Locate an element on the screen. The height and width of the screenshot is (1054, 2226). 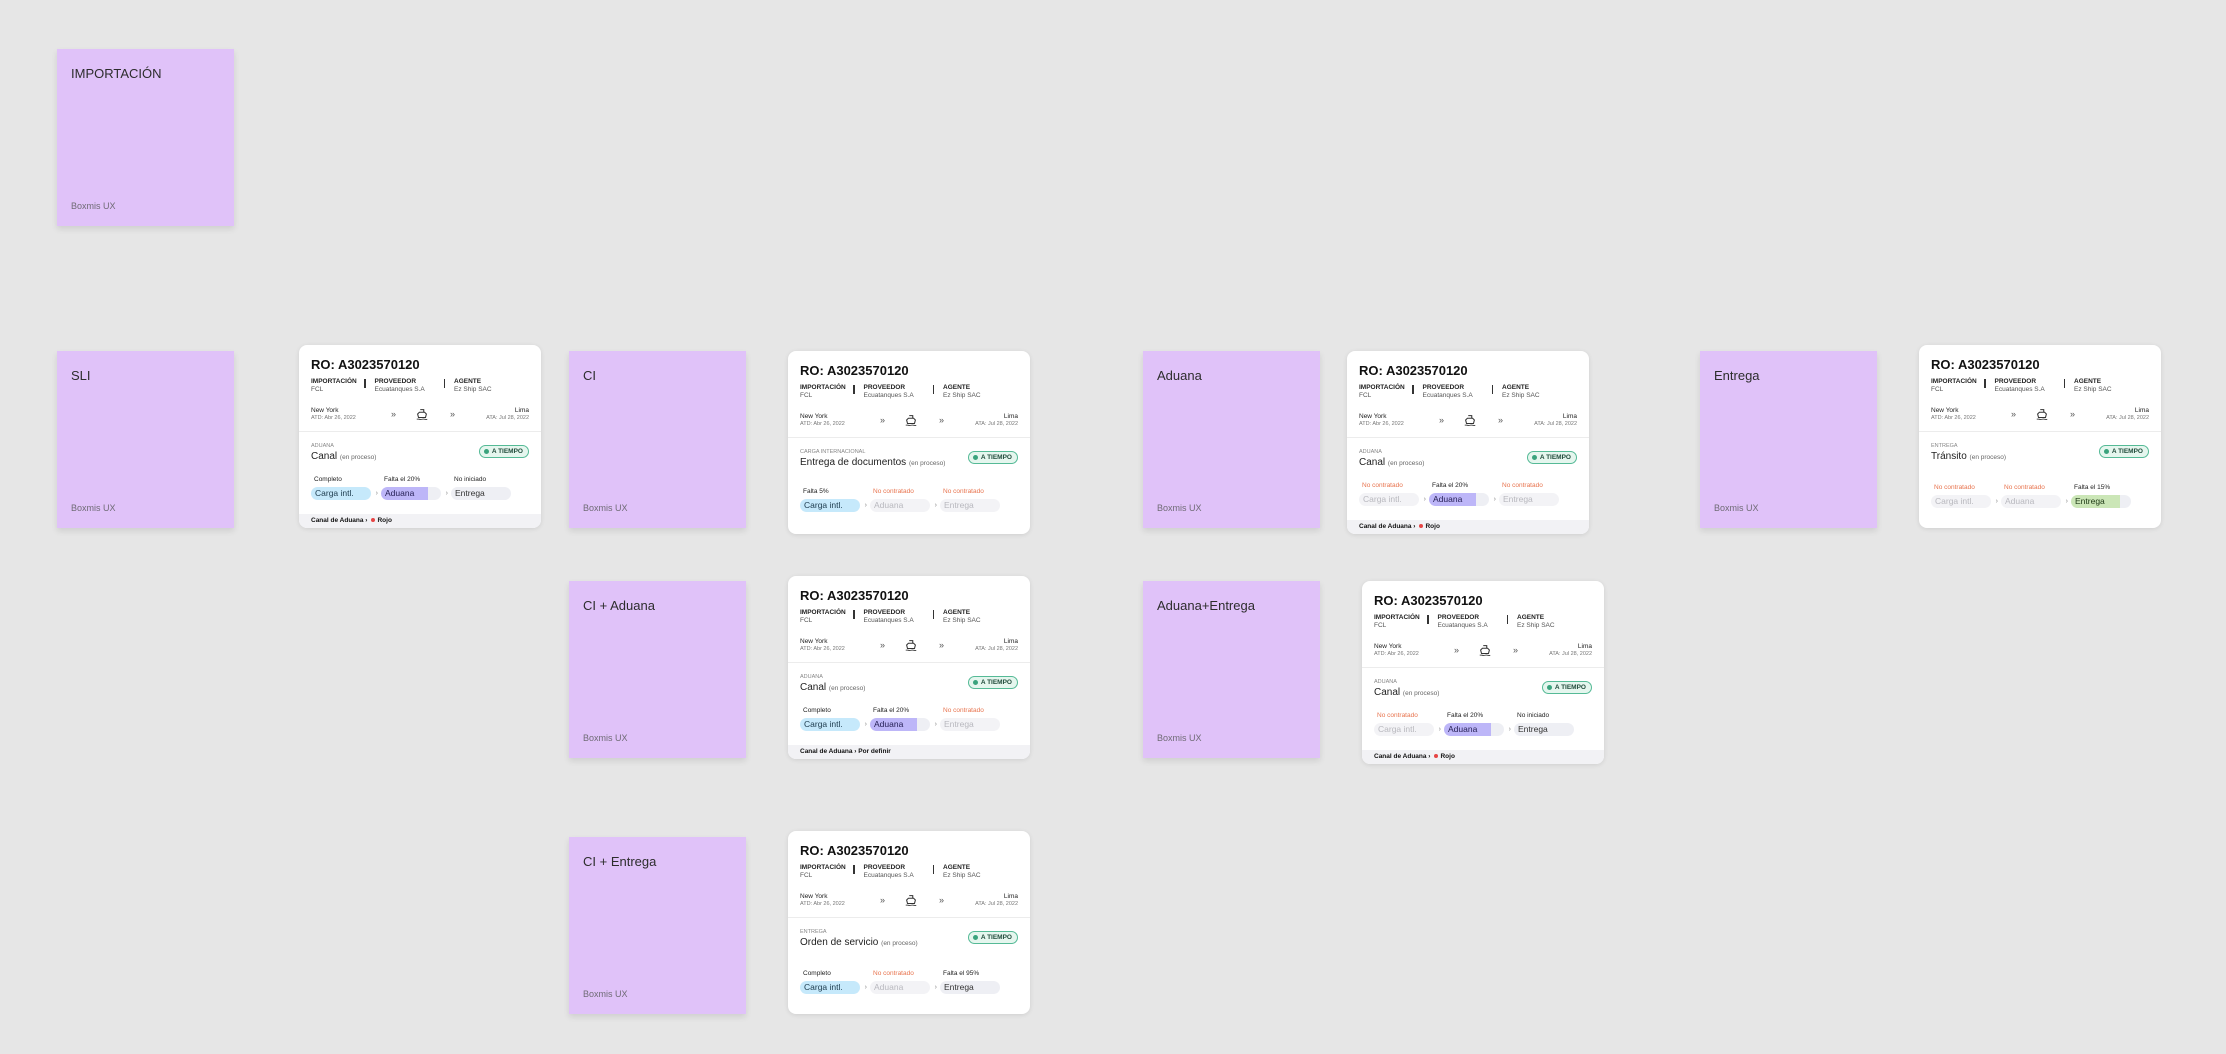
origin-city: New York is located at coordinates (325, 410).